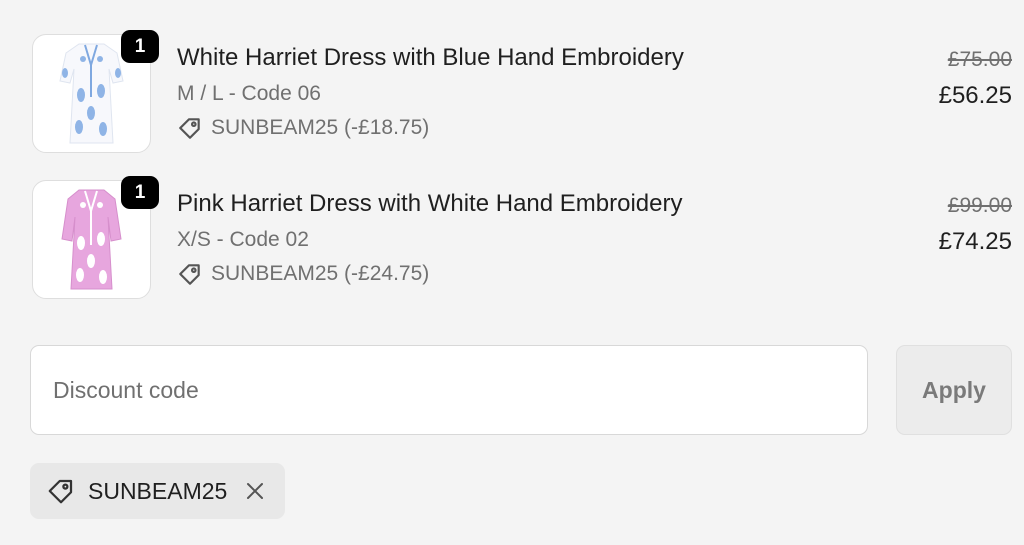  I want to click on item-discount: SUNBEAM25 (-£18.75), so click(303, 128).